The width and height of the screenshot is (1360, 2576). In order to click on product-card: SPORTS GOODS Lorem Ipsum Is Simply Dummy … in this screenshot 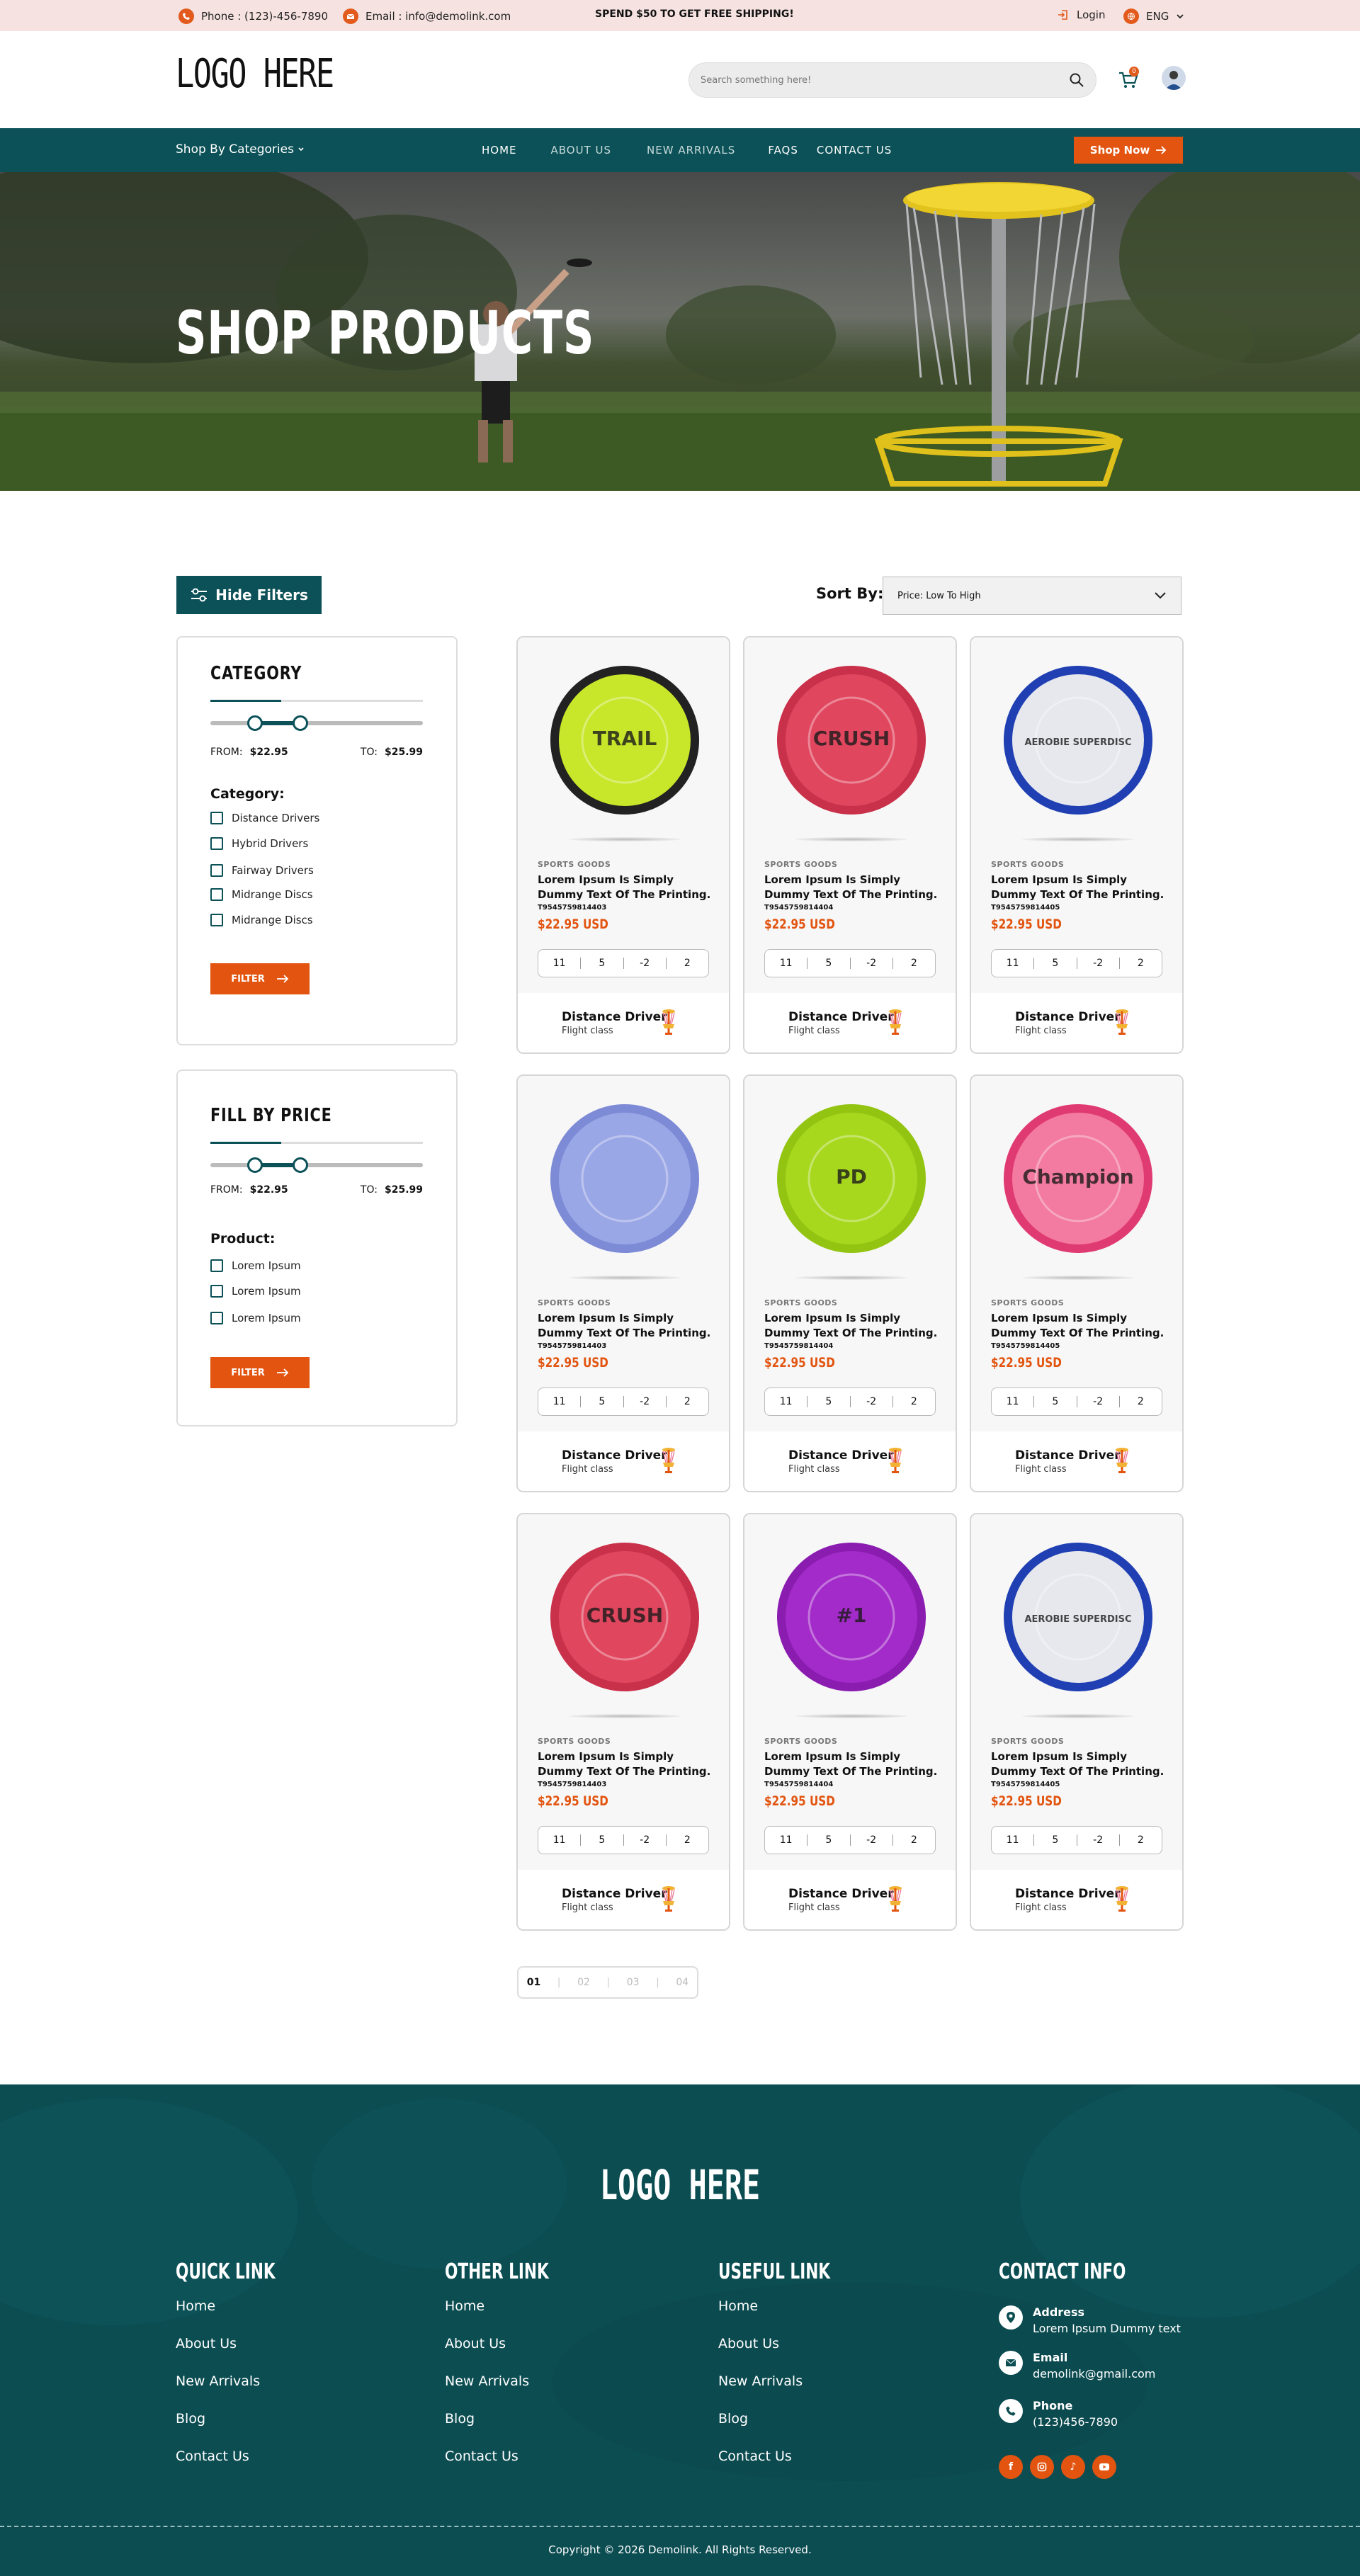, I will do `click(623, 1283)`.